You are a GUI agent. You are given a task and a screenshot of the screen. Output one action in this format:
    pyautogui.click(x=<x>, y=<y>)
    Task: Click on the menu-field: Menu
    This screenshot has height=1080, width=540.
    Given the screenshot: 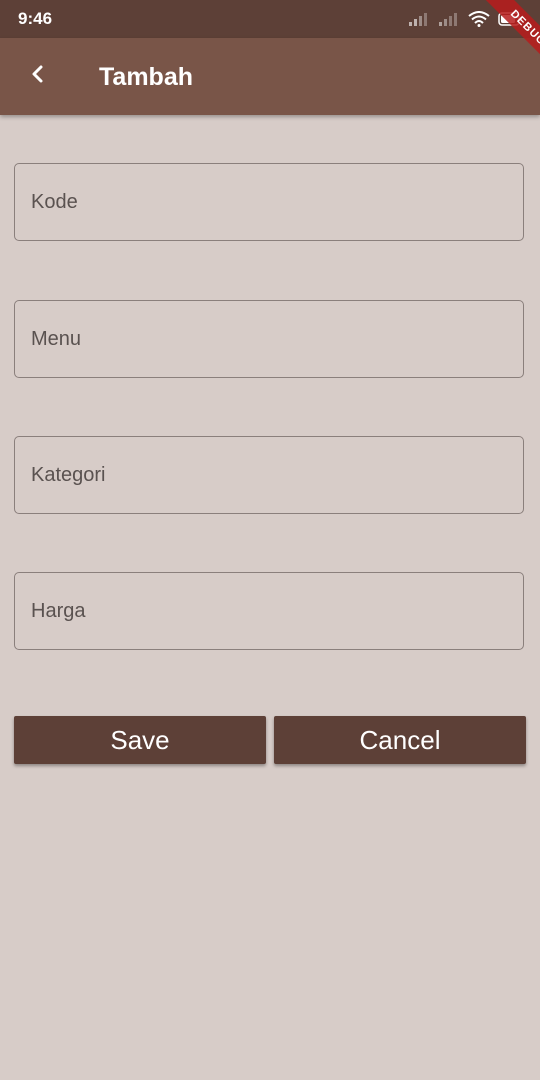 What is the action you would take?
    pyautogui.click(x=269, y=339)
    